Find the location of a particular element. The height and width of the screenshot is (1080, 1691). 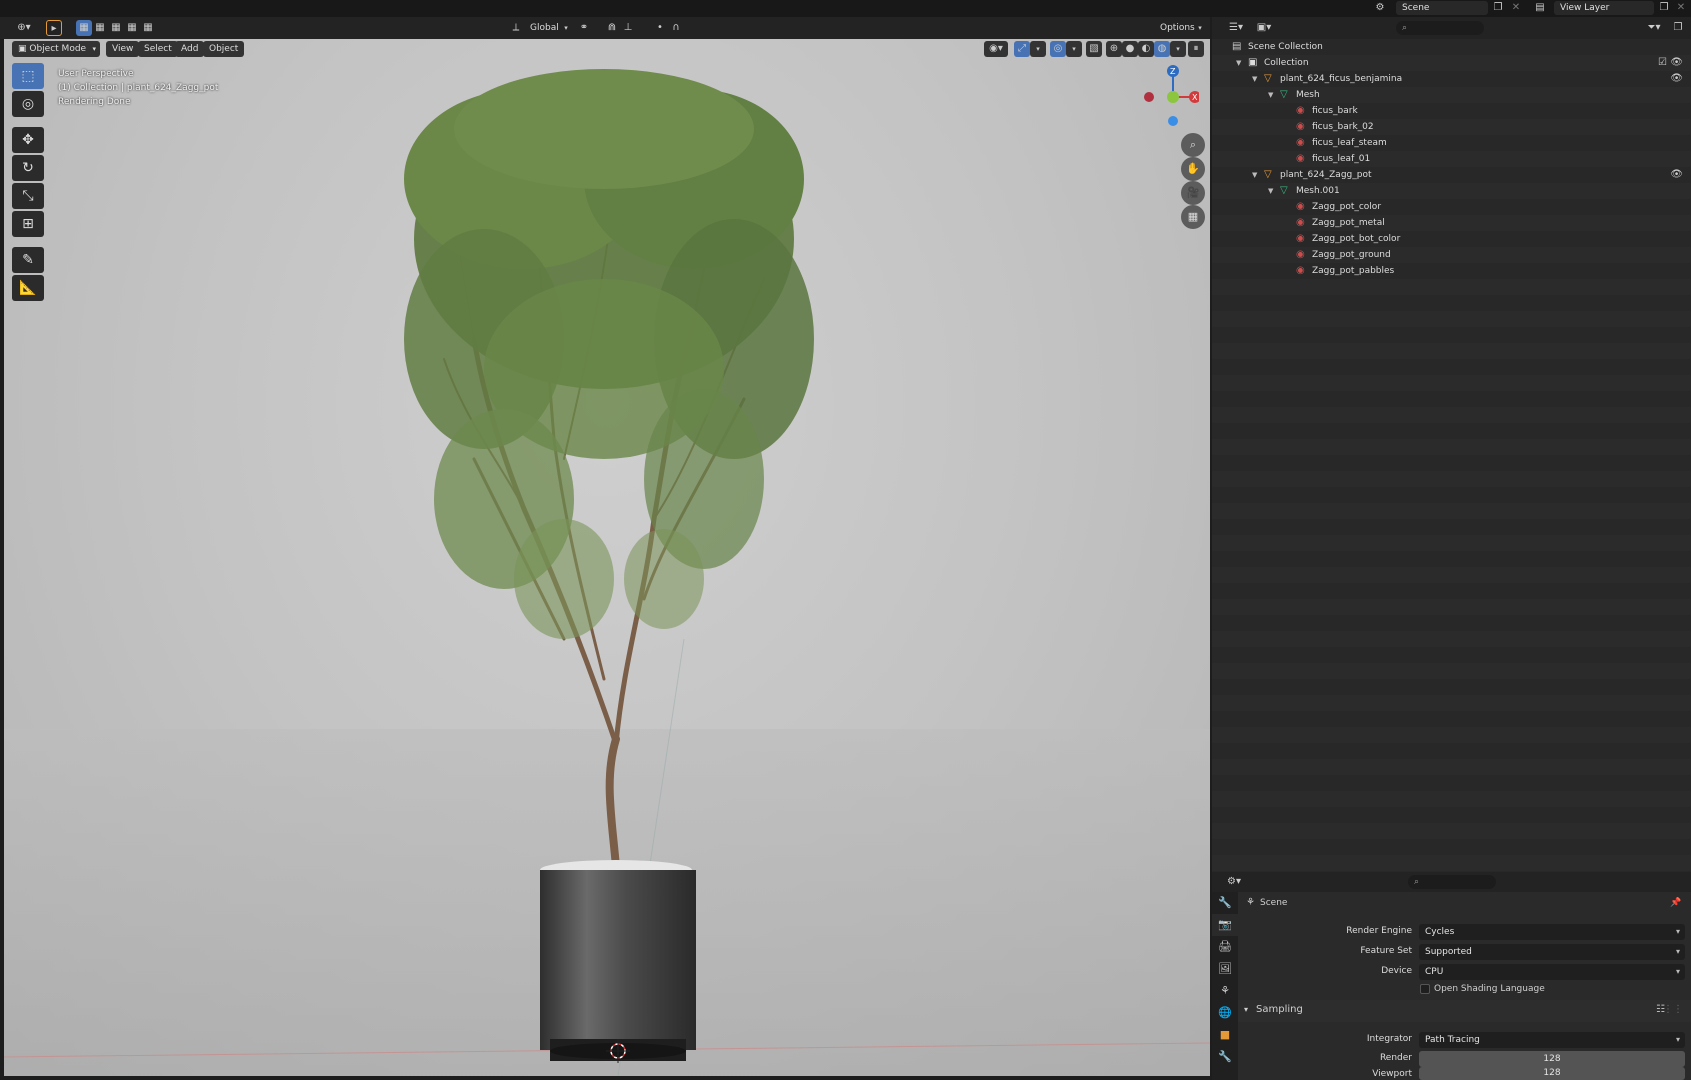

viewport-samples-field: 128 is located at coordinates (1552, 1073).